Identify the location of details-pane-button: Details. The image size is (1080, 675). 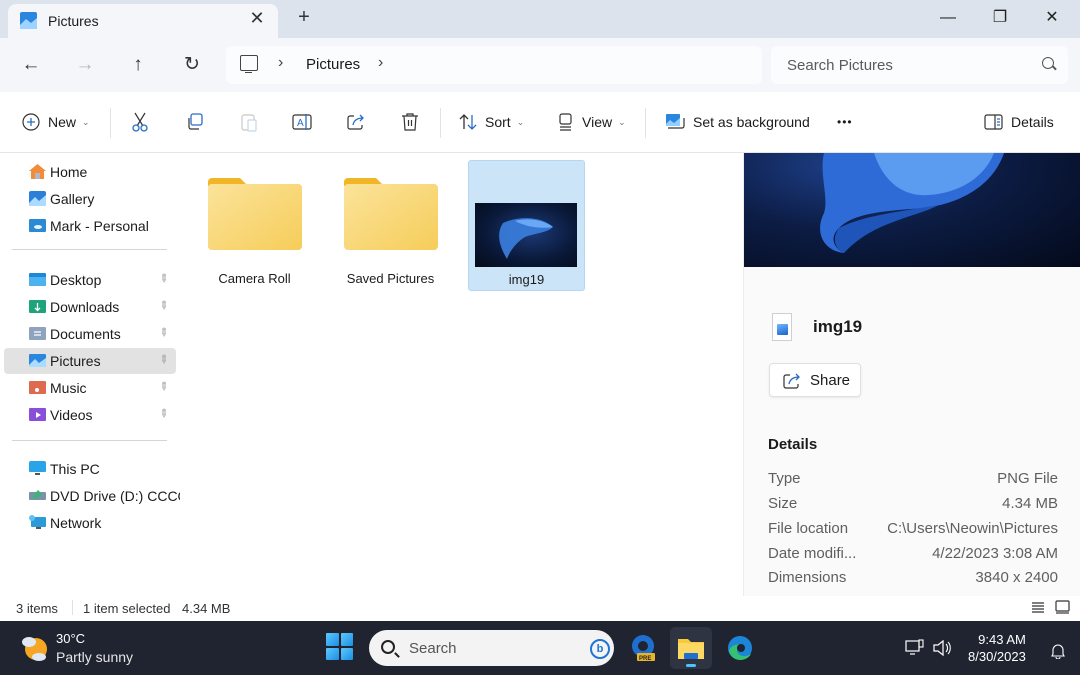
(1019, 122).